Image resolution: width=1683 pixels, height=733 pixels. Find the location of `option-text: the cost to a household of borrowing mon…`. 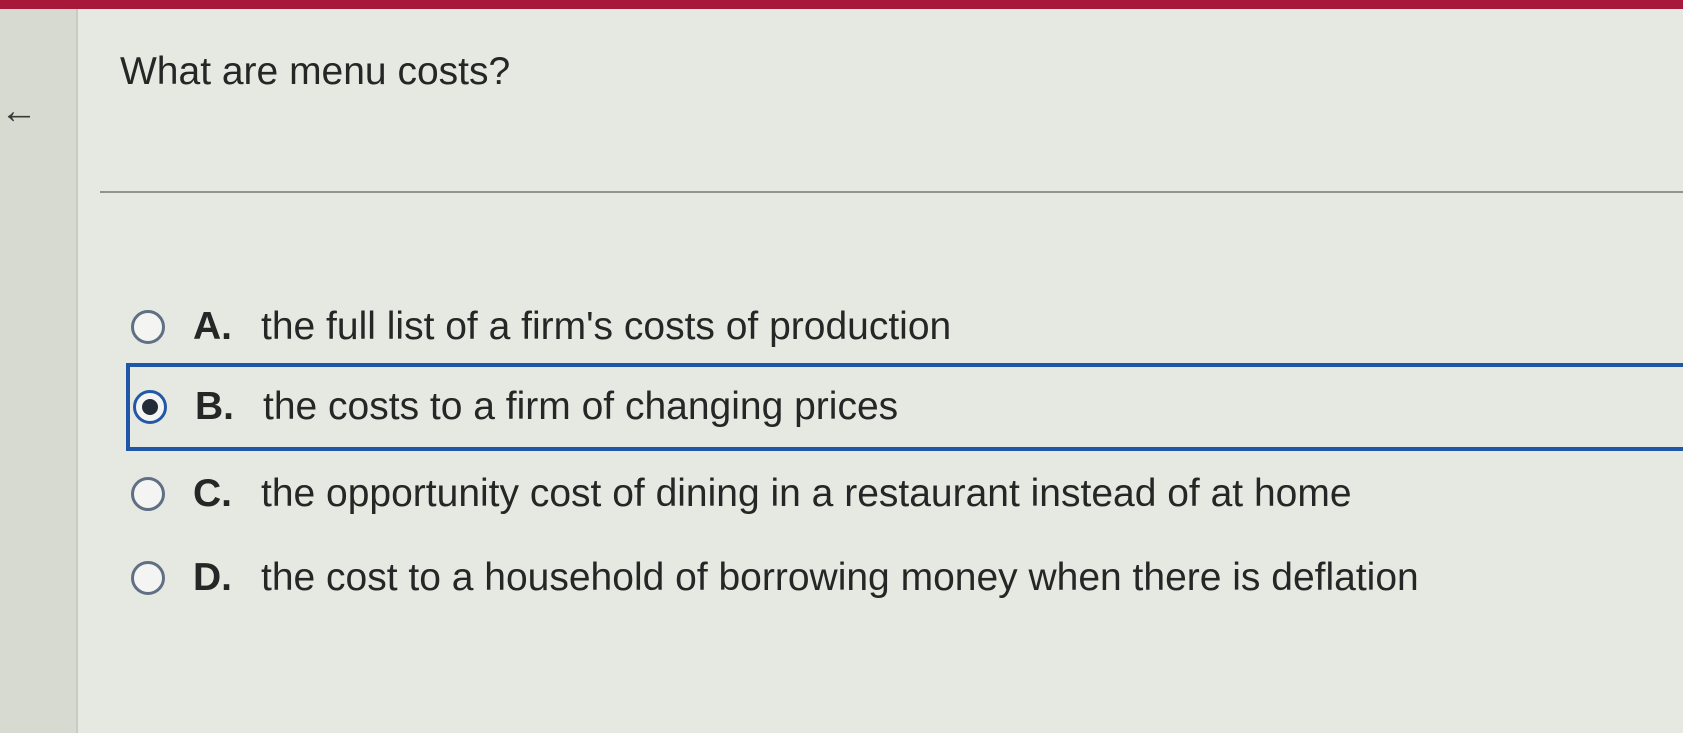

option-text: the cost to a household of borrowing mon… is located at coordinates (840, 577).